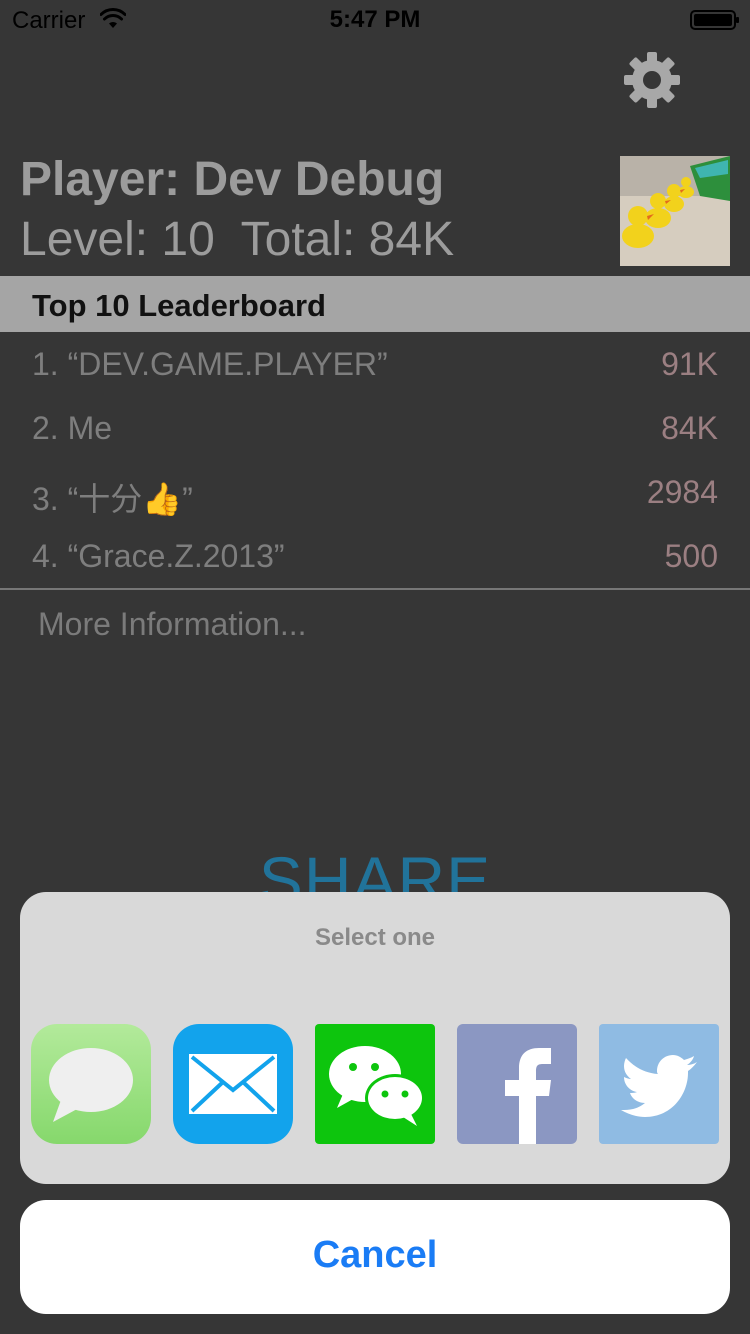 The height and width of the screenshot is (1334, 750). I want to click on leaderboard-player-name: 3. “十分👍”, so click(112, 499).